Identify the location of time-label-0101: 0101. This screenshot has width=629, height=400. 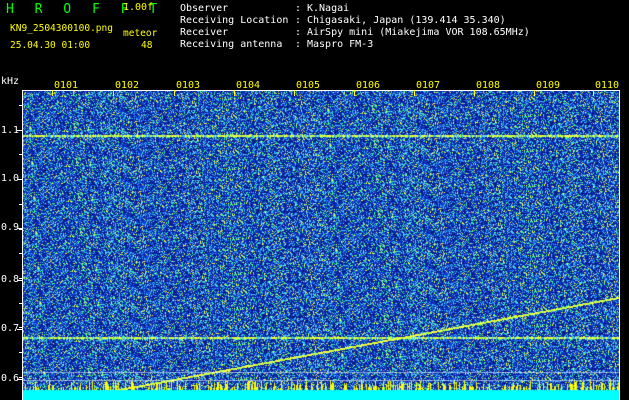
(66, 85).